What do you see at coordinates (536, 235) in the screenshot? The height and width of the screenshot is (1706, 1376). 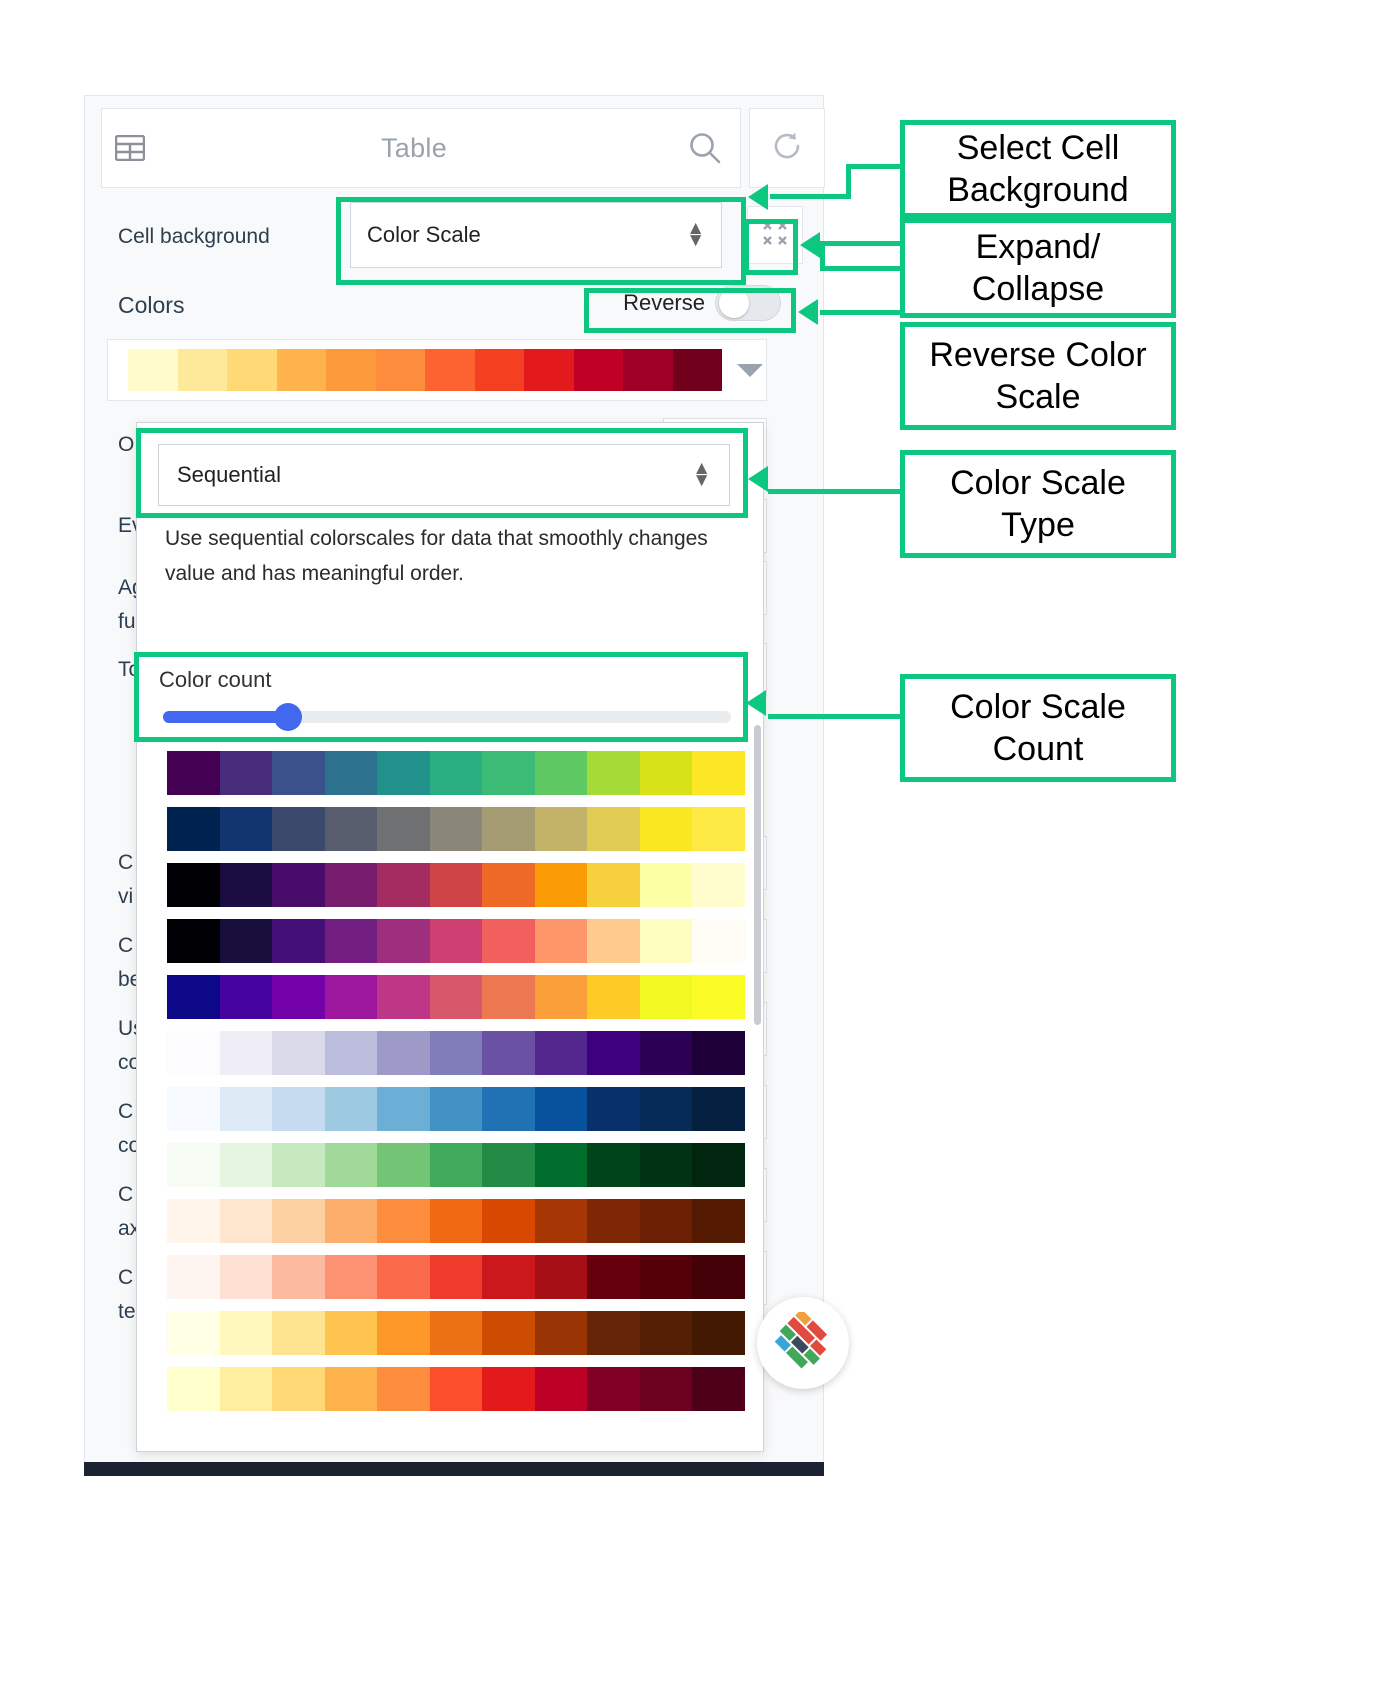 I see `cell-background-select: Color Scale ▲ ▼` at bounding box center [536, 235].